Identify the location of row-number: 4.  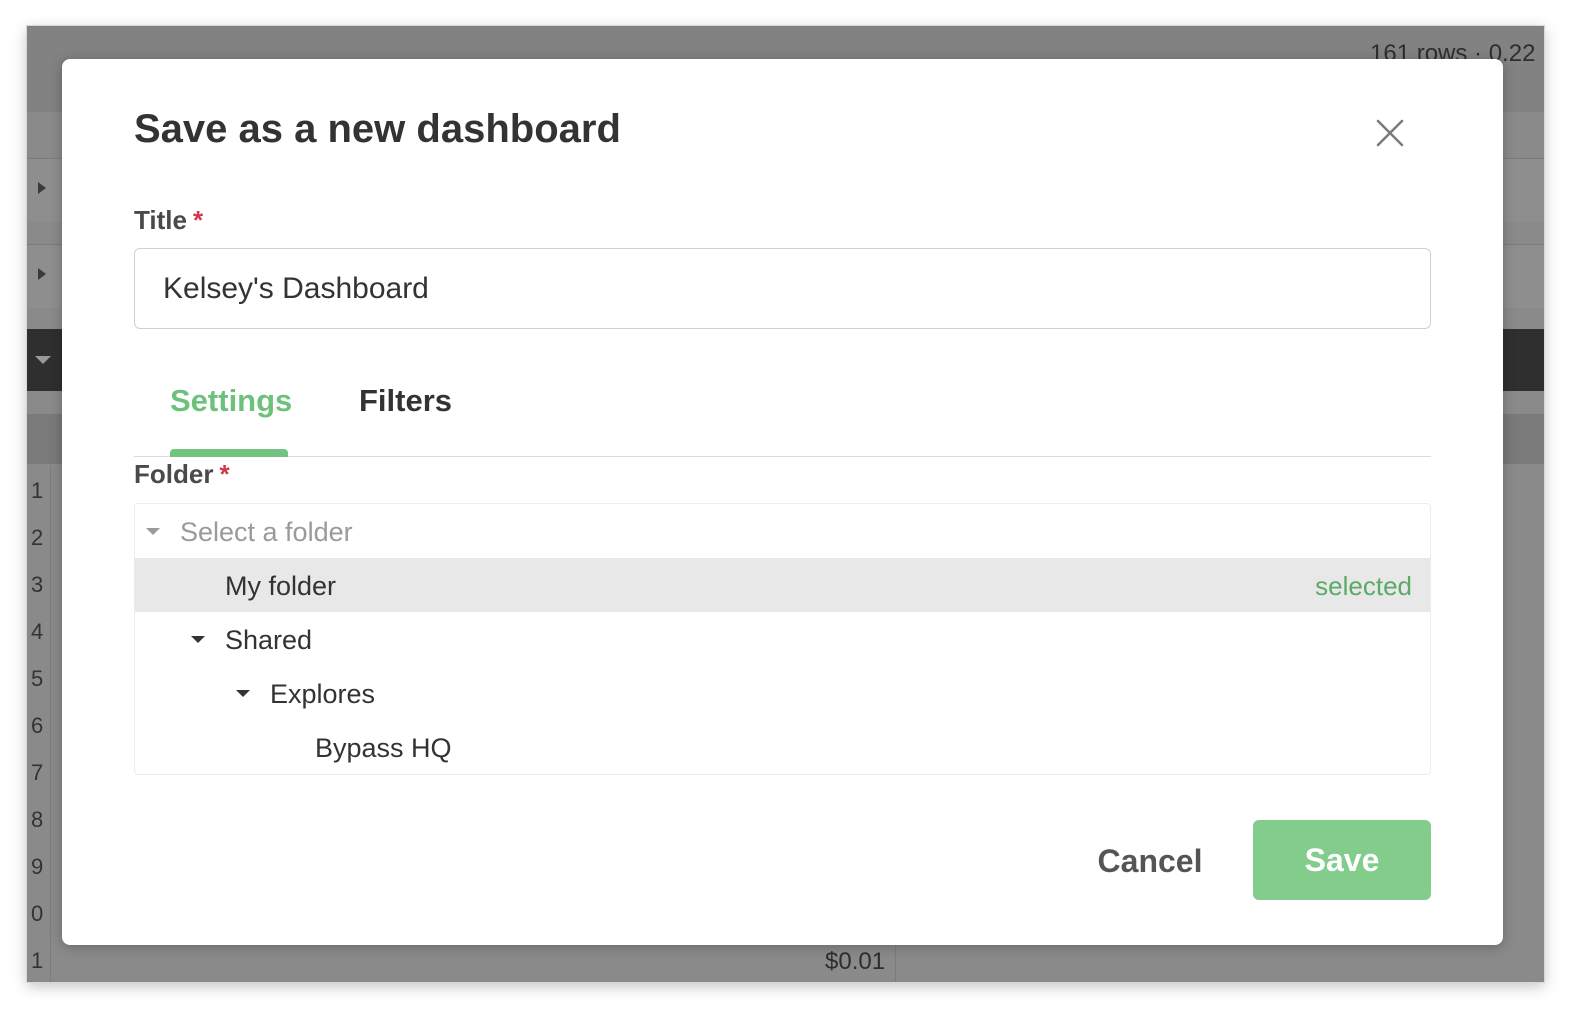
(37, 631).